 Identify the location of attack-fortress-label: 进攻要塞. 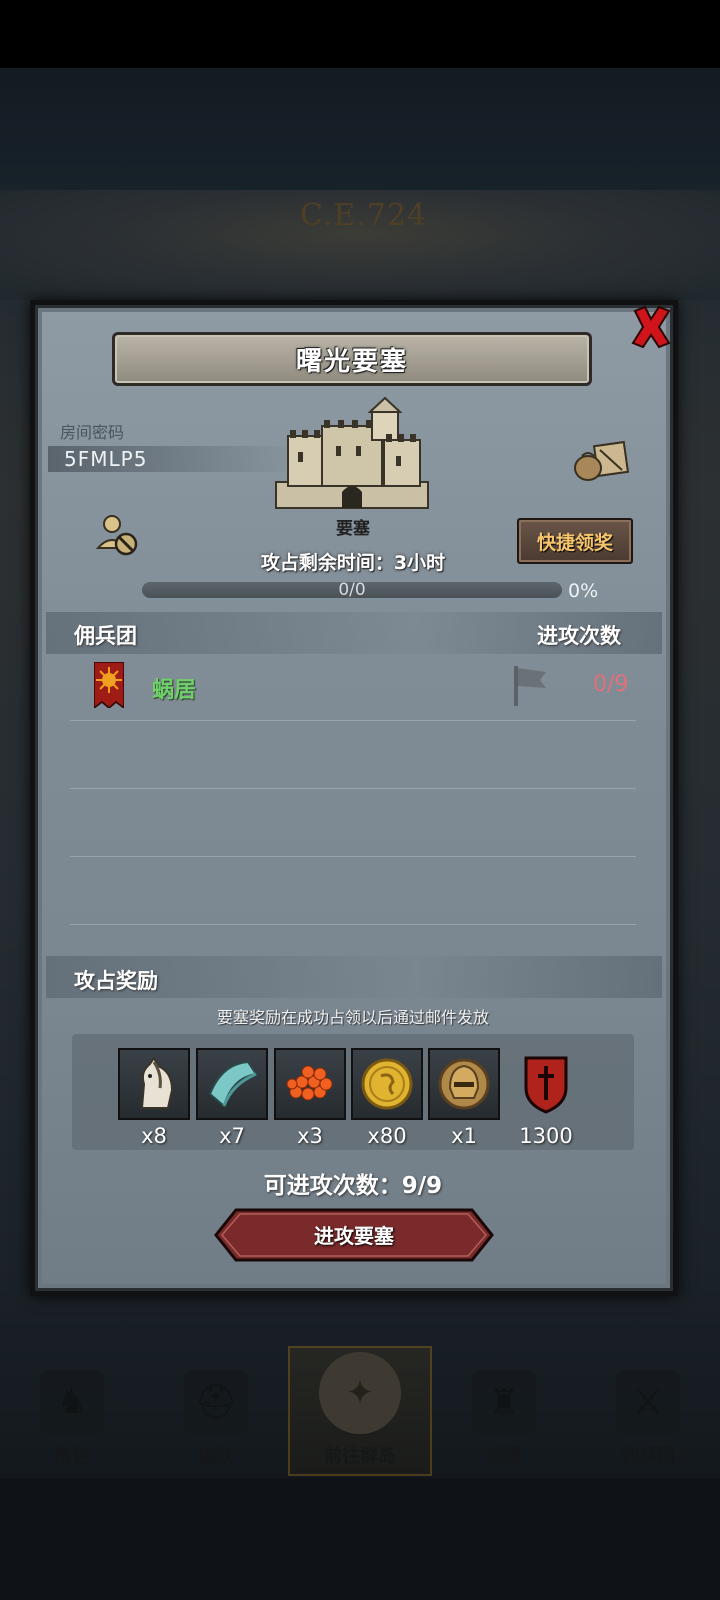
(354, 1236).